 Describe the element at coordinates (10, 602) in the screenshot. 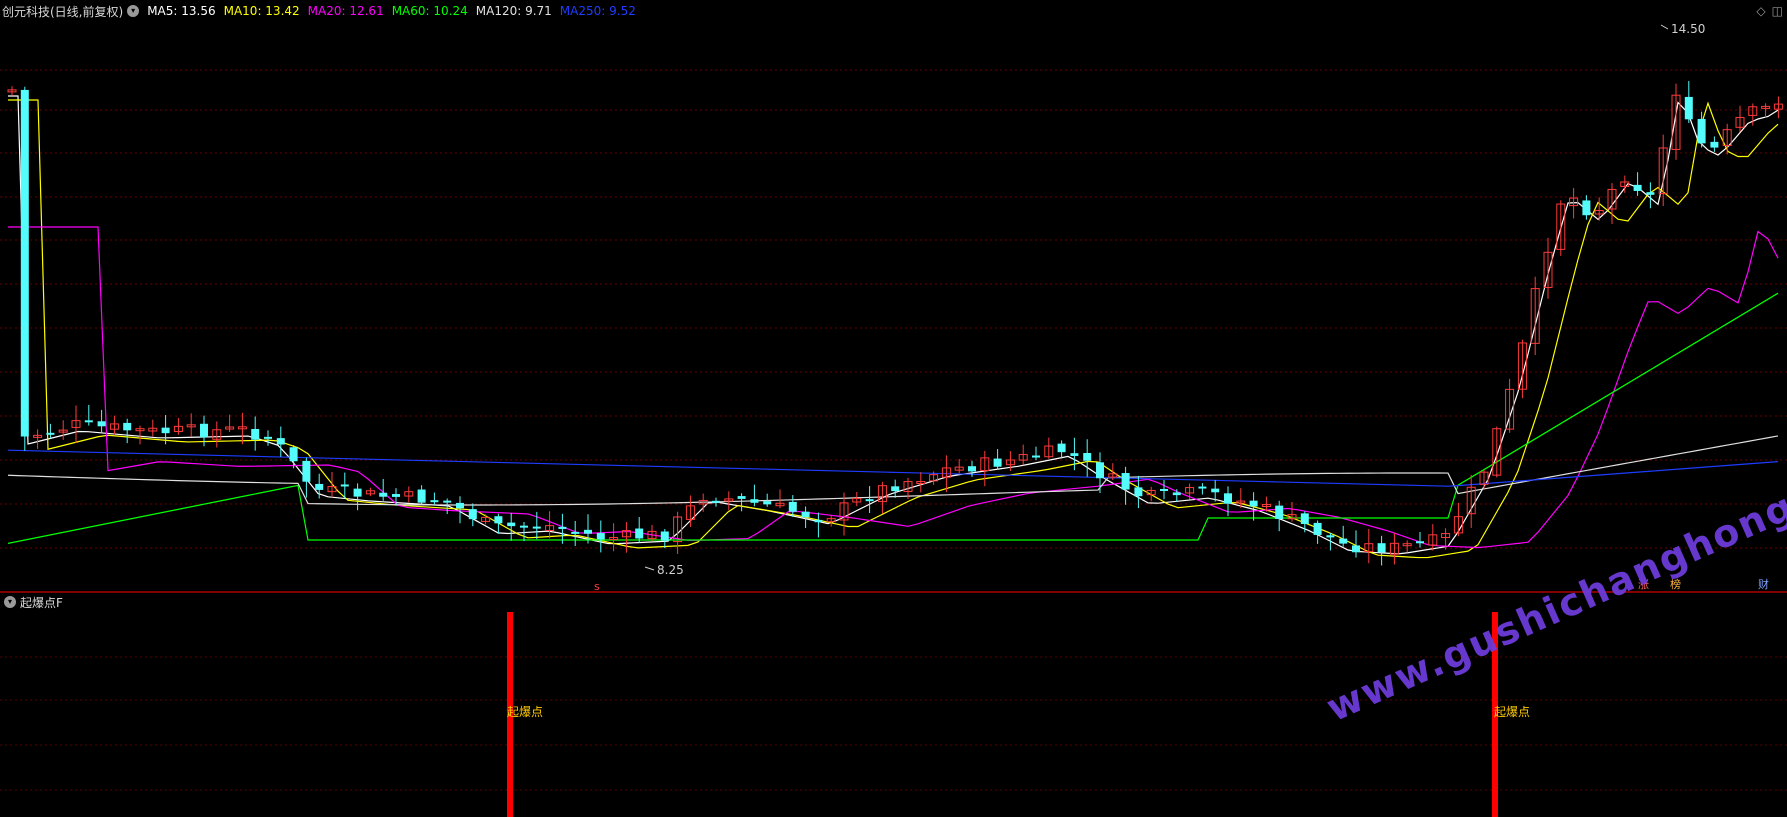

I see `indicator-dropdown-icon: ▾` at that location.